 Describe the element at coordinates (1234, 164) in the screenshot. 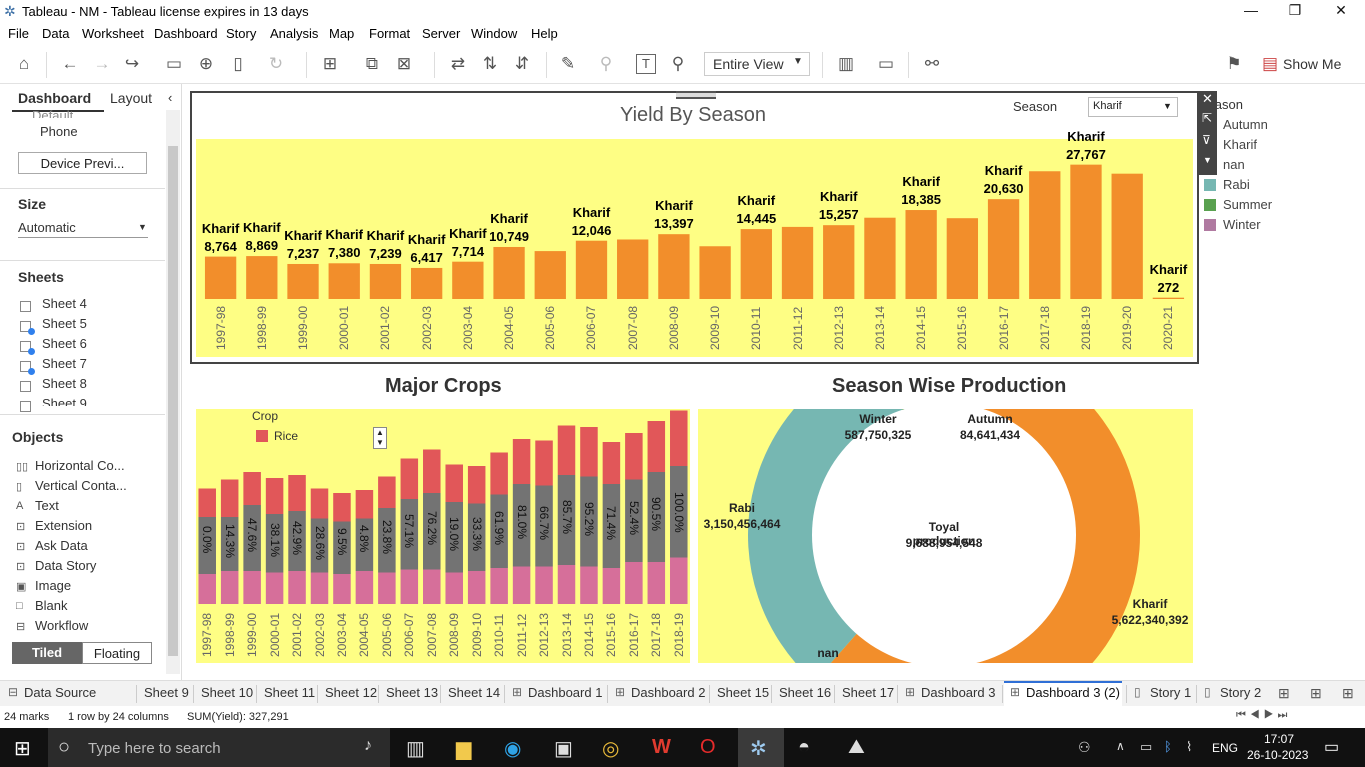

I see `season-legend-item: nan` at that location.